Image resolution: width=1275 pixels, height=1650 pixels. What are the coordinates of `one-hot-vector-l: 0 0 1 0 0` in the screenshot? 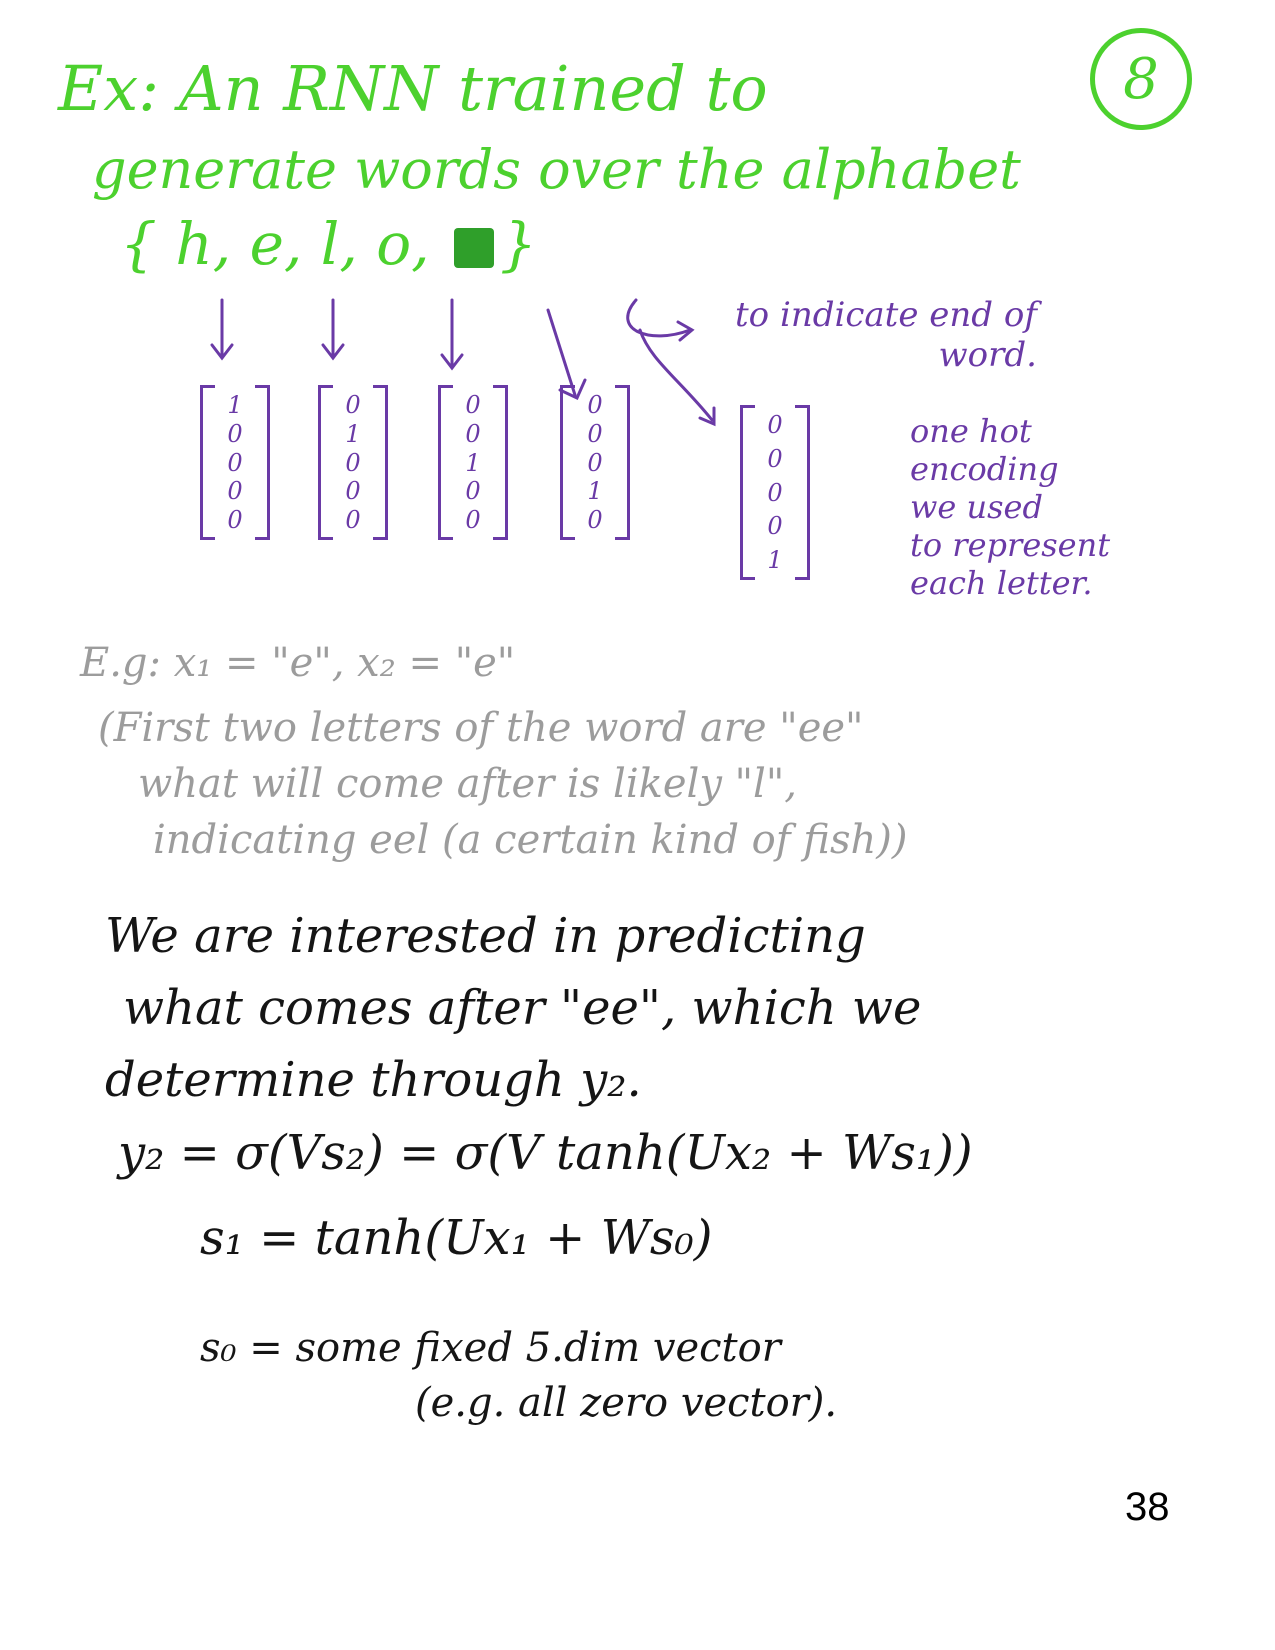 It's located at (473, 462).